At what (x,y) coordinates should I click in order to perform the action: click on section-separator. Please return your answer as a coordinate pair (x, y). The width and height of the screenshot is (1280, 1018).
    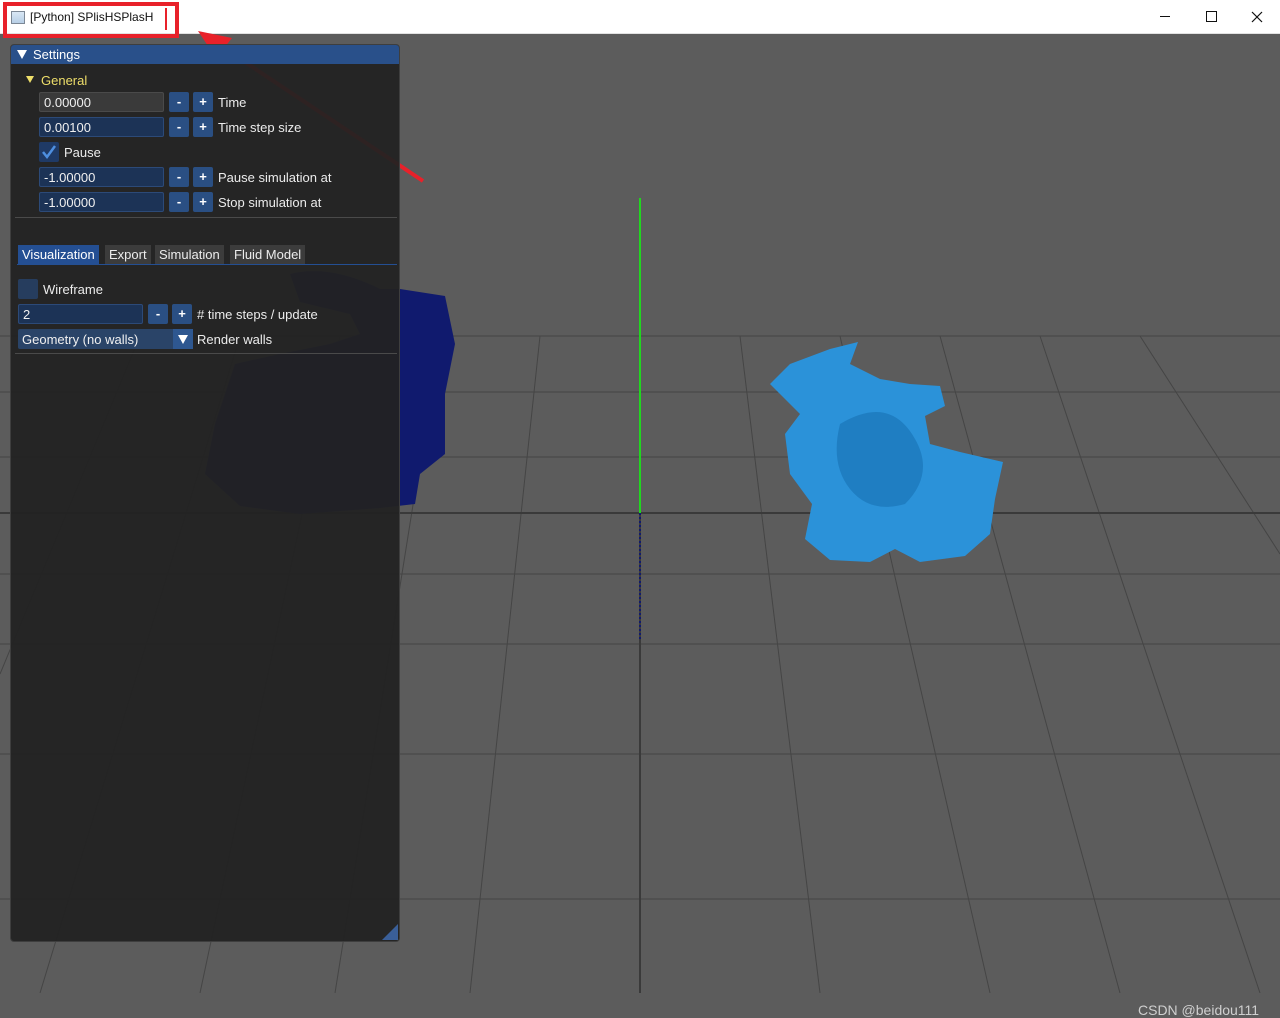
    Looking at the image, I should click on (206, 217).